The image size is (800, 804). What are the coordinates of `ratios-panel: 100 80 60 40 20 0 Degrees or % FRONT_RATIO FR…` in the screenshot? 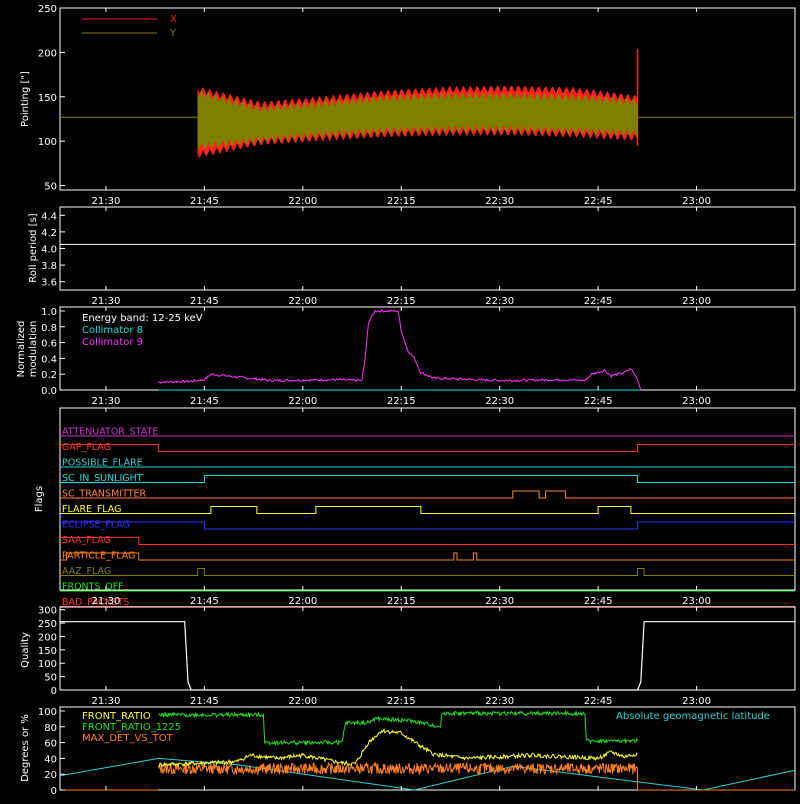 It's located at (408, 751).